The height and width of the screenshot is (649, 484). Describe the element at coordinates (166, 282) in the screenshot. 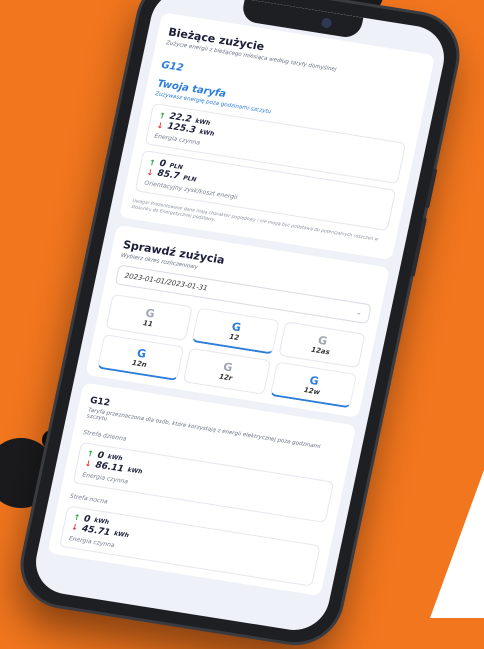

I see `period-value: 2023-01-01/2023-01-31` at that location.